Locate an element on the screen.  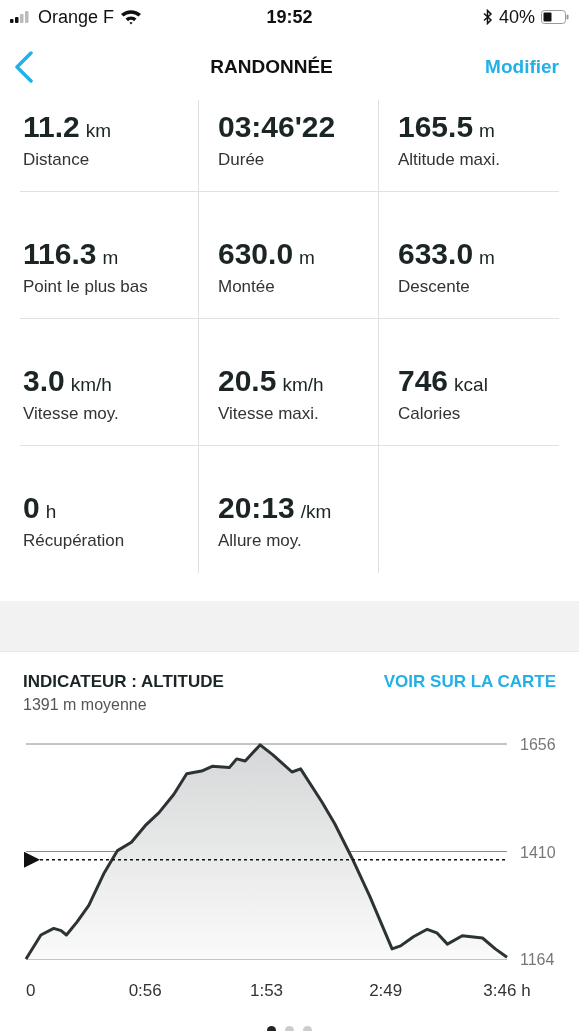
stat-value: 633.0 is located at coordinates (436, 254).